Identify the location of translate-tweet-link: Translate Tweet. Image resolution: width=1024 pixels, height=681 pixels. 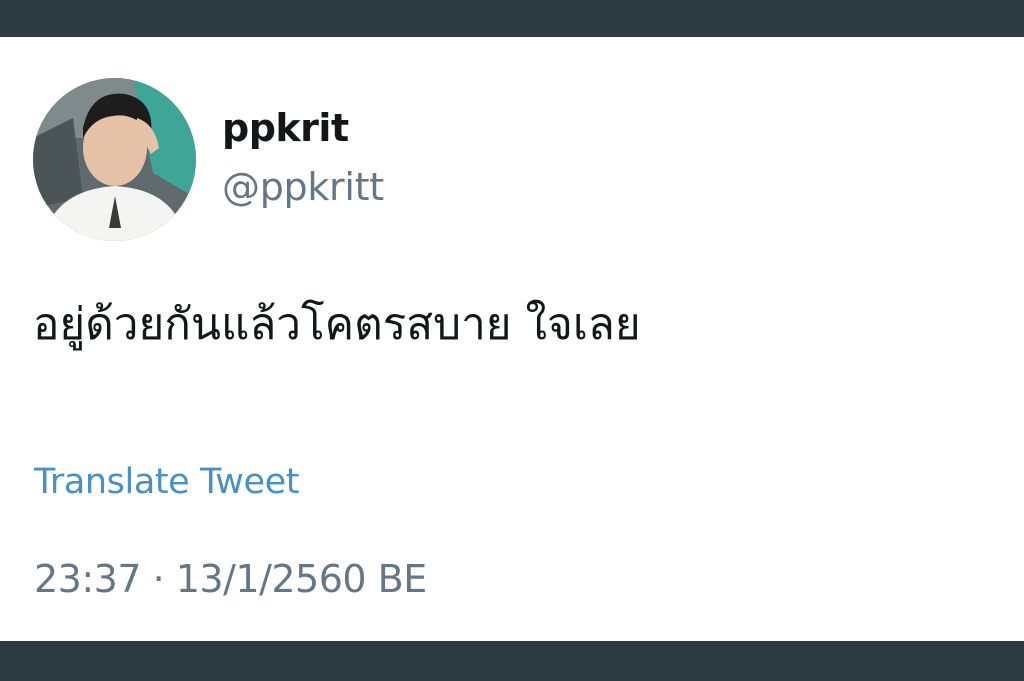
(166, 482).